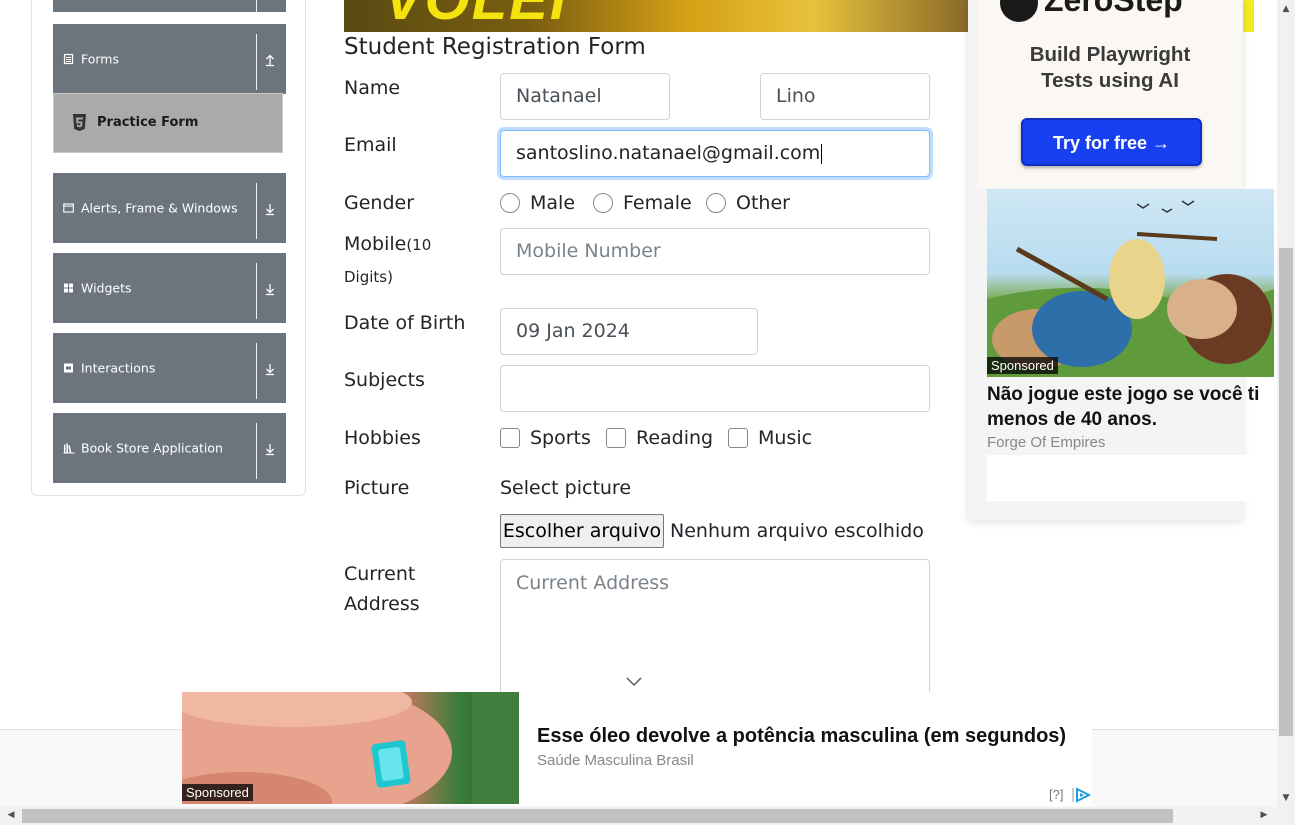 Image resolution: width=1295 pixels, height=825 pixels. I want to click on hobby-option-label: Sports, so click(560, 438).